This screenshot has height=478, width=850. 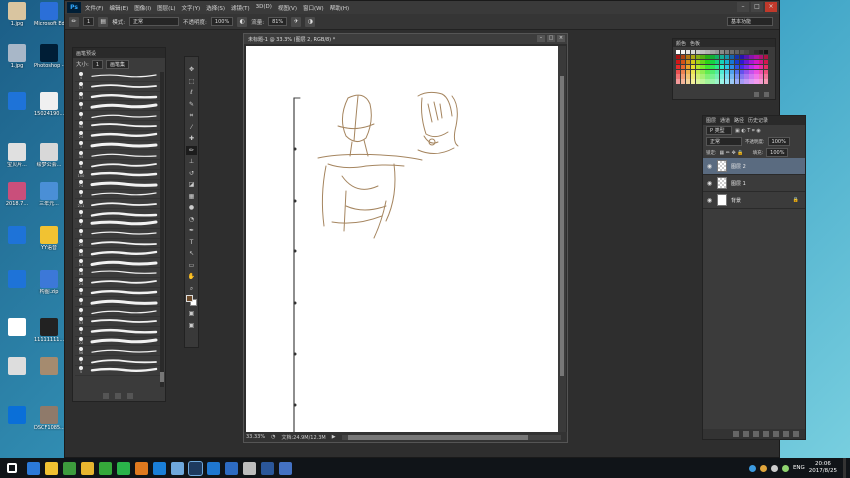 What do you see at coordinates (213, 468) in the screenshot?
I see `app-u-icon` at bounding box center [213, 468].